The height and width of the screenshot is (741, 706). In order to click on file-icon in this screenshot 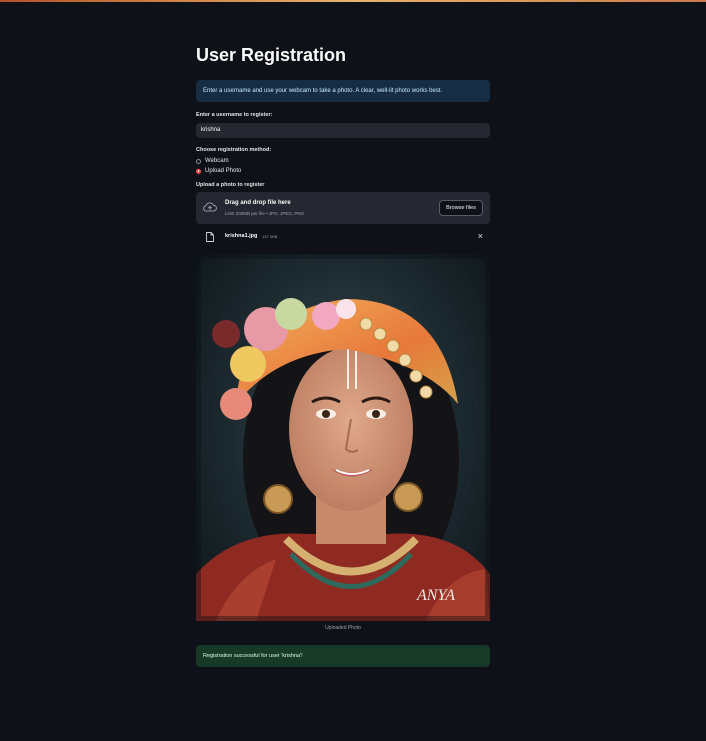, I will do `click(210, 237)`.